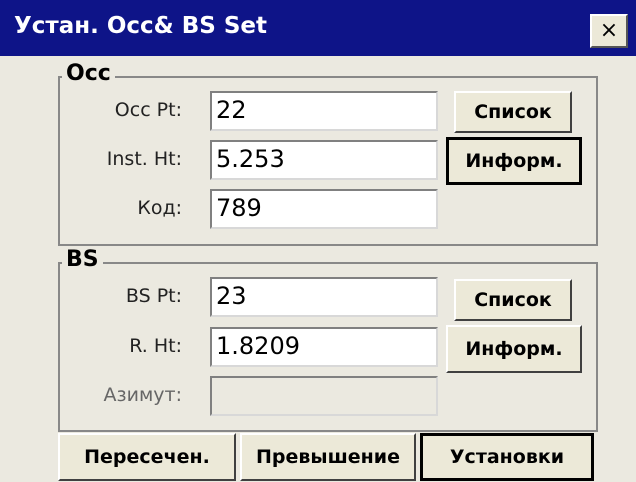 The width and height of the screenshot is (636, 482). What do you see at coordinates (324, 160) in the screenshot?
I see `inst-ht-field: 5.253` at bounding box center [324, 160].